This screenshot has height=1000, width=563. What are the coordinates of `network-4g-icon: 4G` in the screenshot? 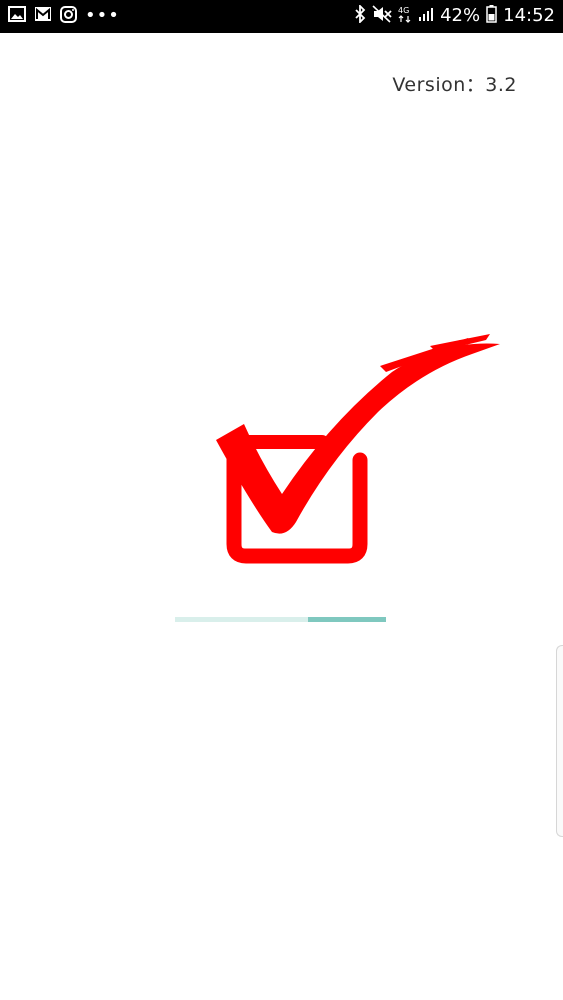 It's located at (405, 16).